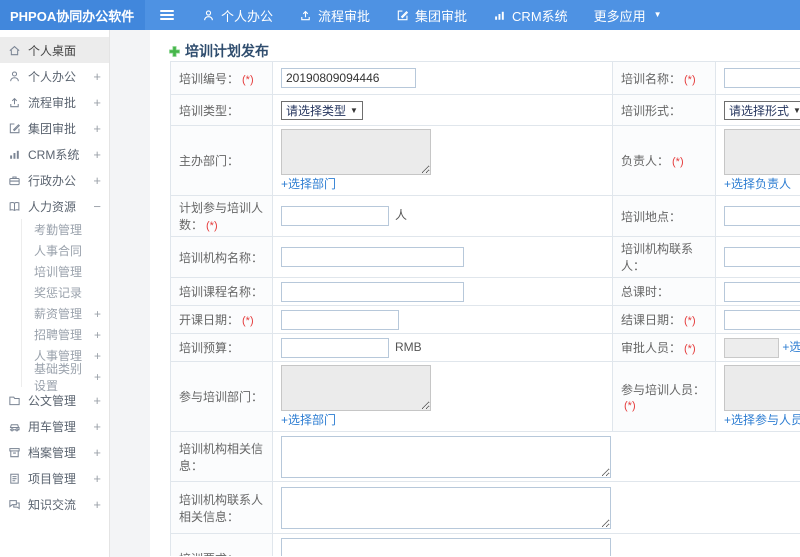  What do you see at coordinates (446, 507) in the screenshot?
I see `org-contact-info-textarea` at bounding box center [446, 507].